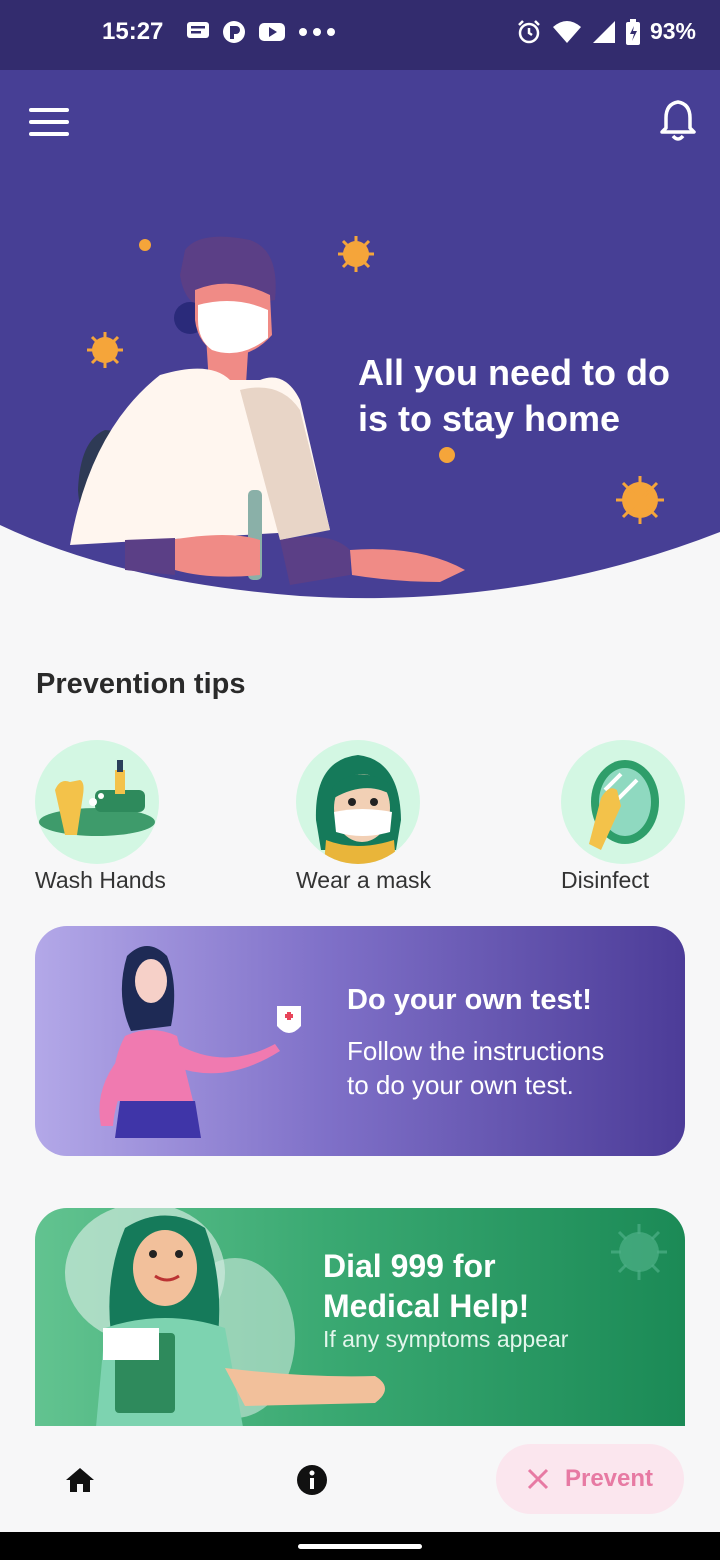 Image resolution: width=720 pixels, height=1560 pixels. I want to click on gesture-handle, so click(360, 1546).